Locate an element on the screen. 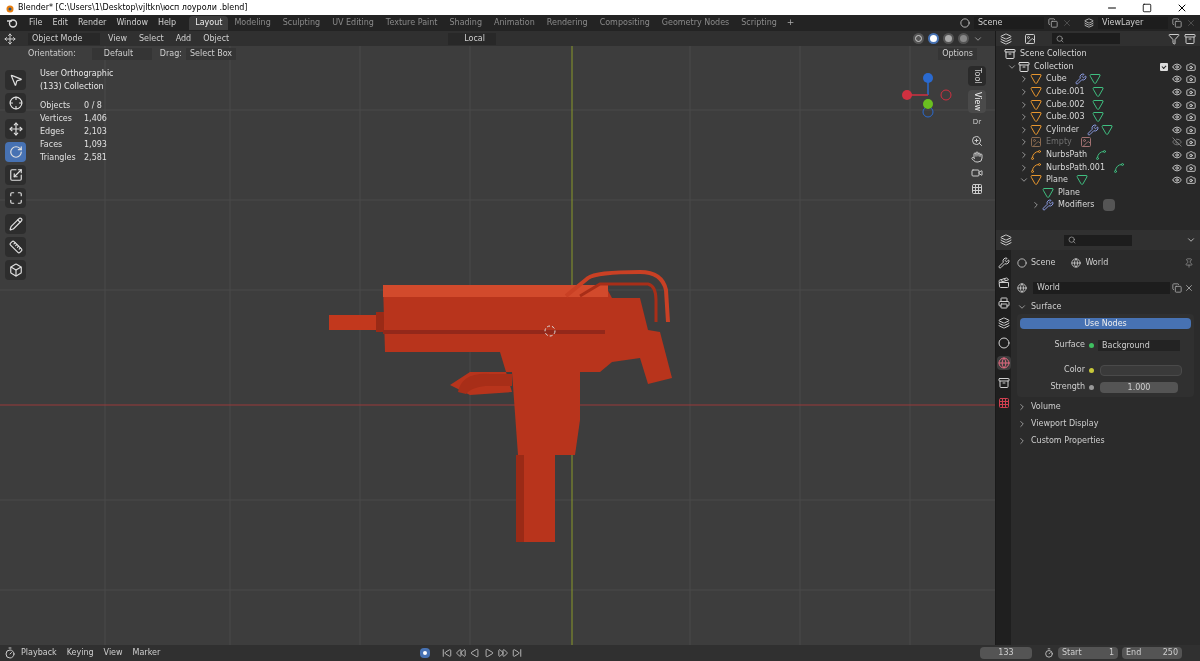 This screenshot has height=661, width=1200. drag-label: Drag: is located at coordinates (170, 54).